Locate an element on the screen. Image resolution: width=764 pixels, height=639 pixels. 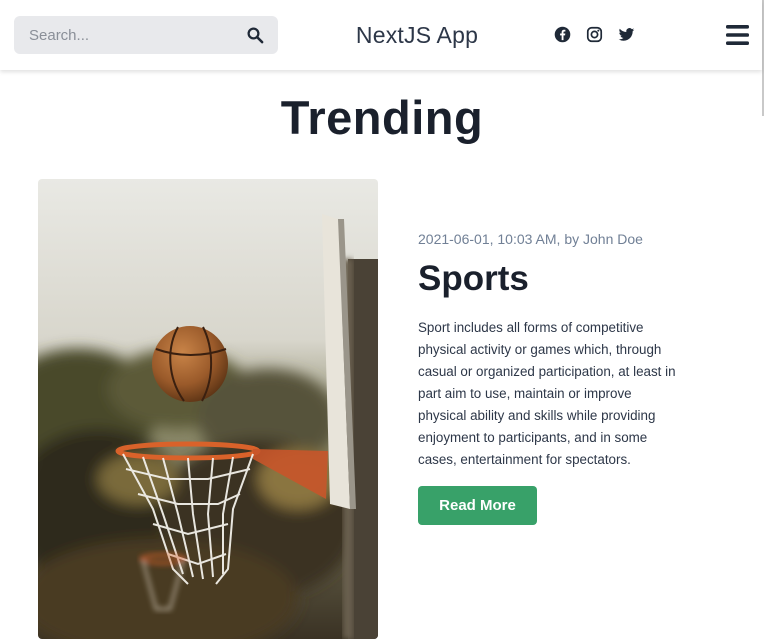
brand-title: NextJS App is located at coordinates (417, 35).